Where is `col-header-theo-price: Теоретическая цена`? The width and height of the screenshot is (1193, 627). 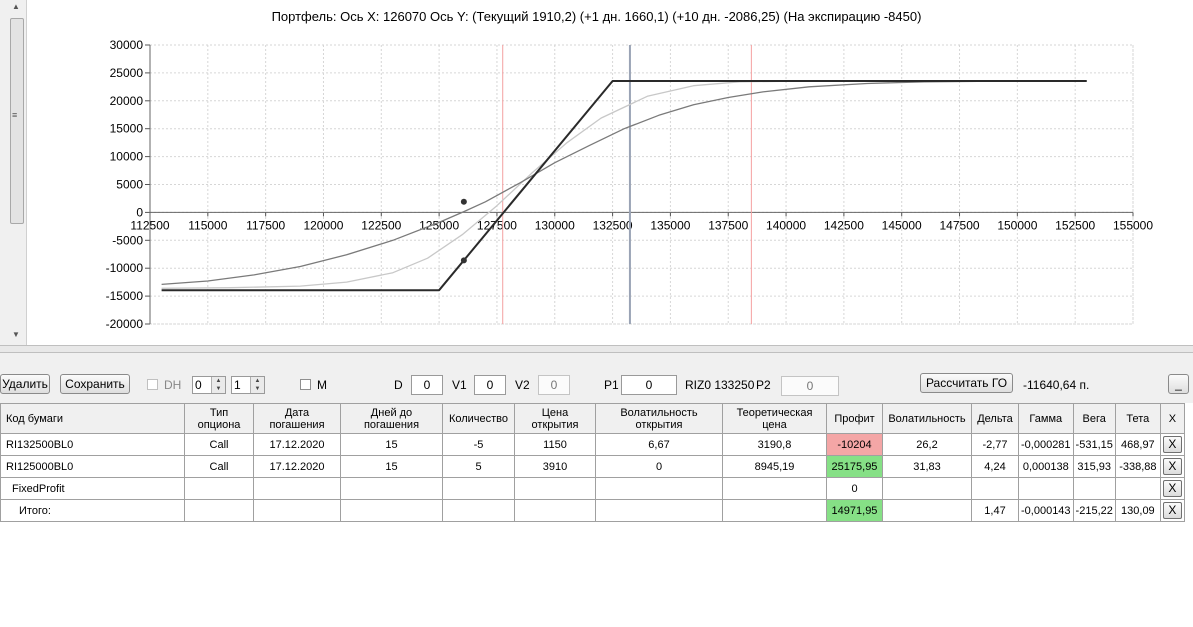 col-header-theo-price: Теоретическая цена is located at coordinates (774, 418).